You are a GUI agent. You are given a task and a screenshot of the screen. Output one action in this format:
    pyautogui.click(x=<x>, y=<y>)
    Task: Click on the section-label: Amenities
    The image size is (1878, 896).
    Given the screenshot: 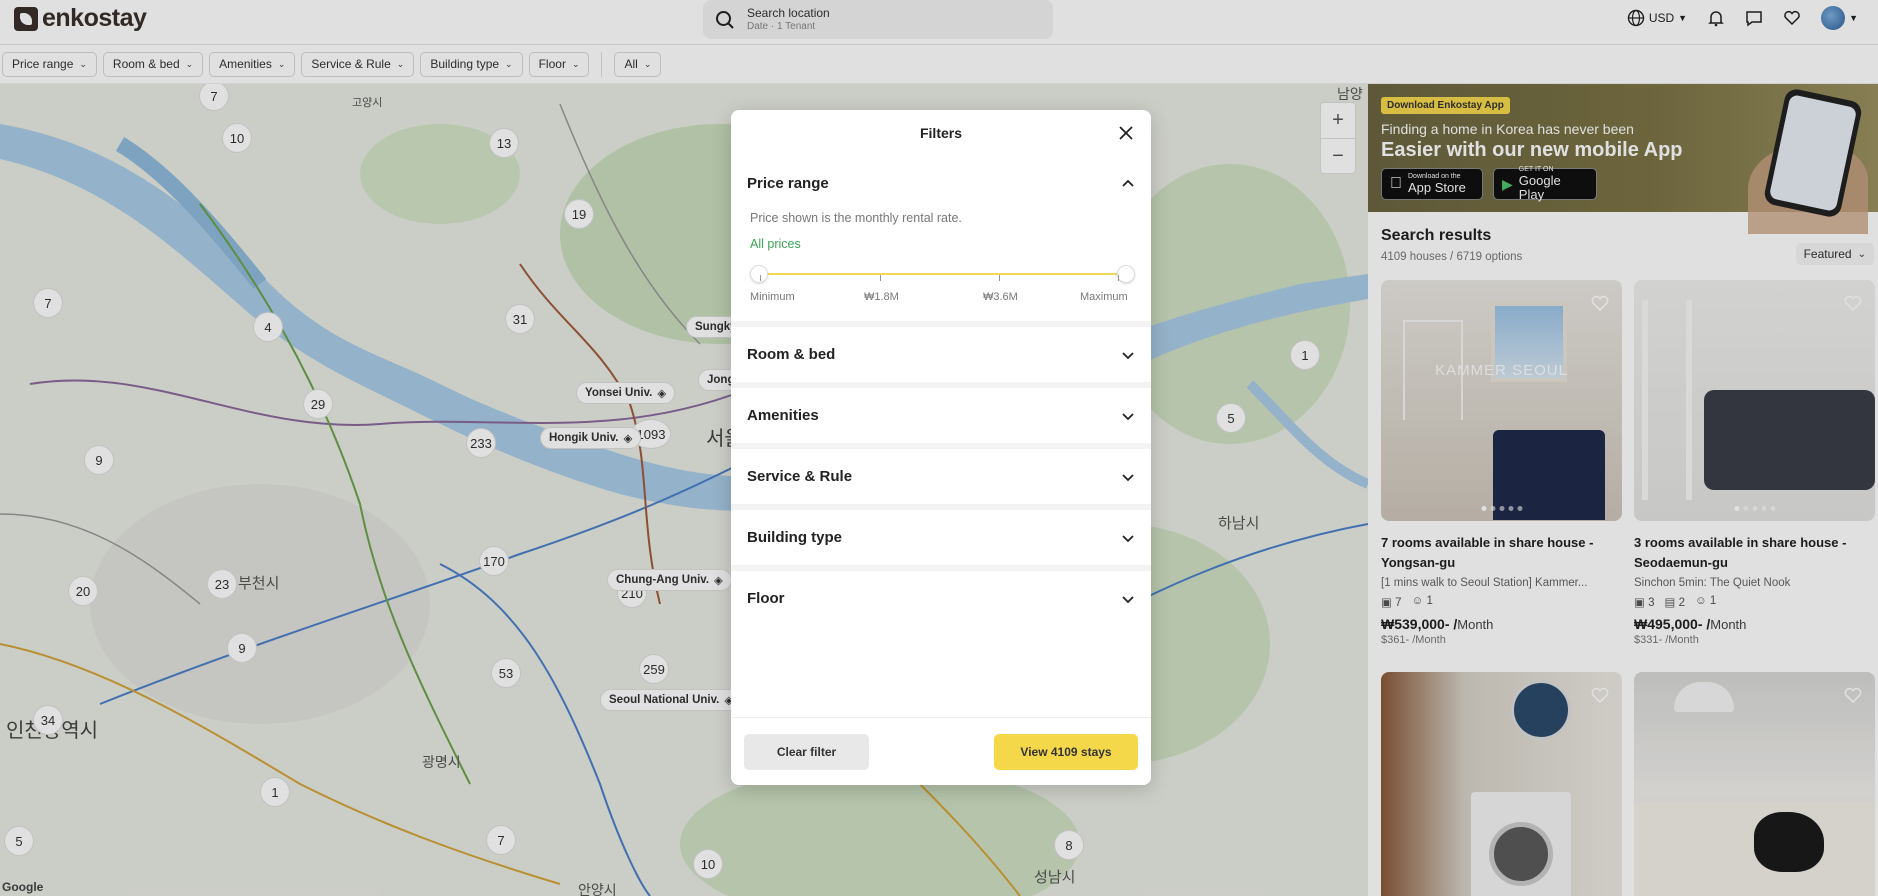 What is the action you would take?
    pyautogui.click(x=783, y=415)
    